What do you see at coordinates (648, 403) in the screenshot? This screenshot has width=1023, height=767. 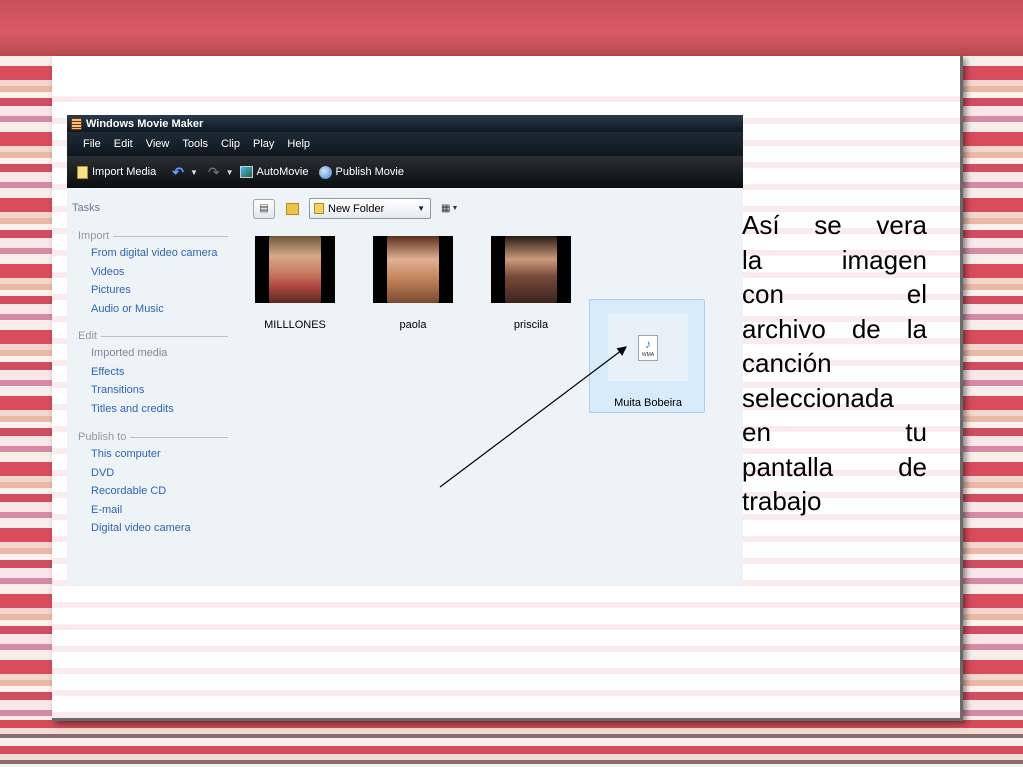 I see `clip-label: Muita Bobeira` at bounding box center [648, 403].